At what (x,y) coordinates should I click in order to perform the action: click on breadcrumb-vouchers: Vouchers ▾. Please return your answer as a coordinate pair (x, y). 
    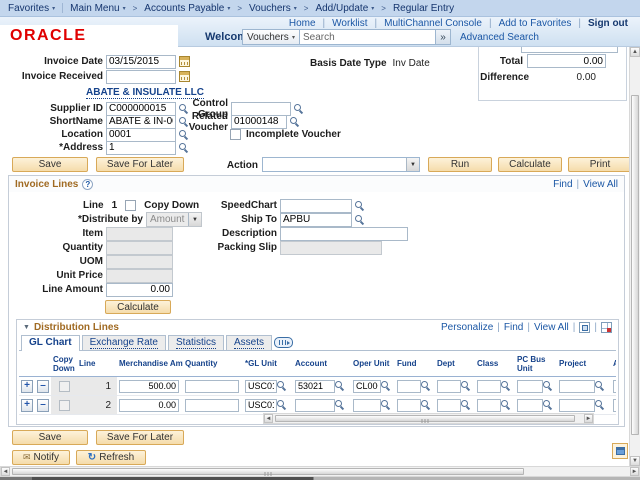
    Looking at the image, I should click on (273, 8).